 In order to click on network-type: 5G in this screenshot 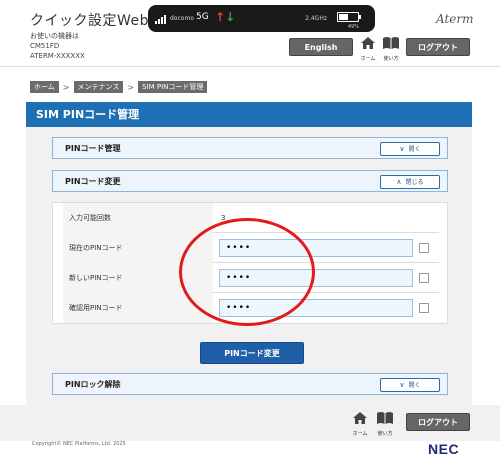, I will do `click(202, 17)`.